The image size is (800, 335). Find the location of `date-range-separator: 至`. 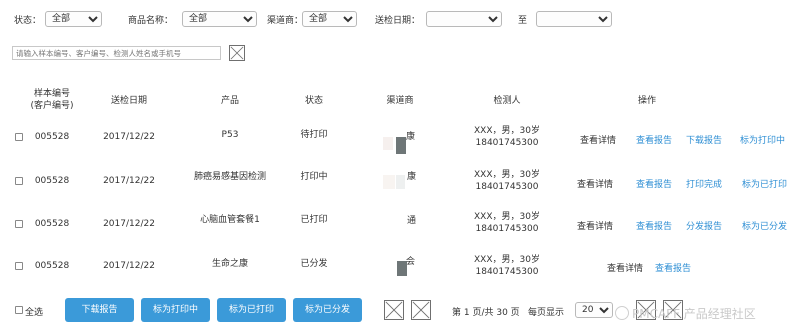

date-range-separator: 至 is located at coordinates (523, 21).